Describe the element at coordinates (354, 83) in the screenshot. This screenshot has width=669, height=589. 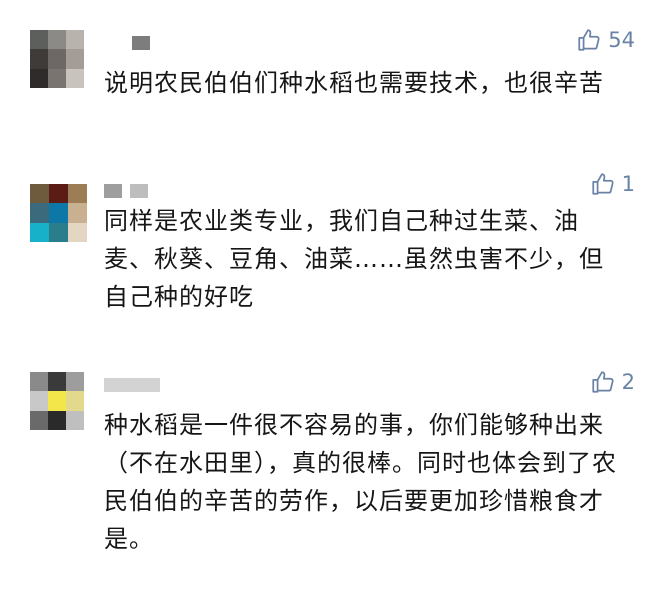
I see `comment-text: 说明农民伯伯们种水稻也需要技术，也很辛苦` at that location.